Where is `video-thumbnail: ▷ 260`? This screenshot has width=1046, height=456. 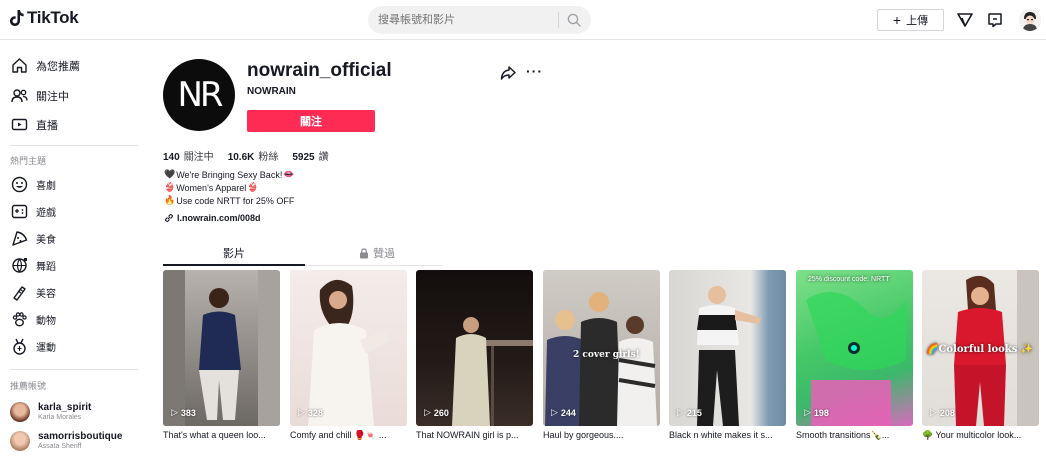
video-thumbnail: ▷ 260 is located at coordinates (474, 348).